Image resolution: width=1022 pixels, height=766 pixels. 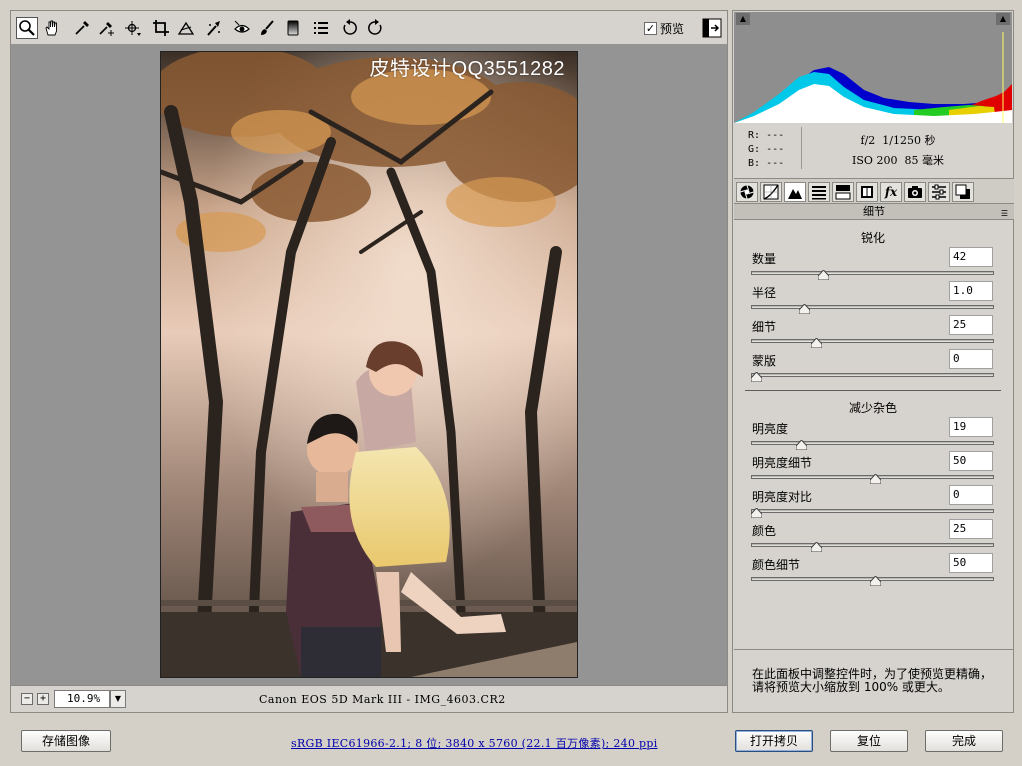 What do you see at coordinates (161, 28) in the screenshot?
I see `crop-tool-icon` at bounding box center [161, 28].